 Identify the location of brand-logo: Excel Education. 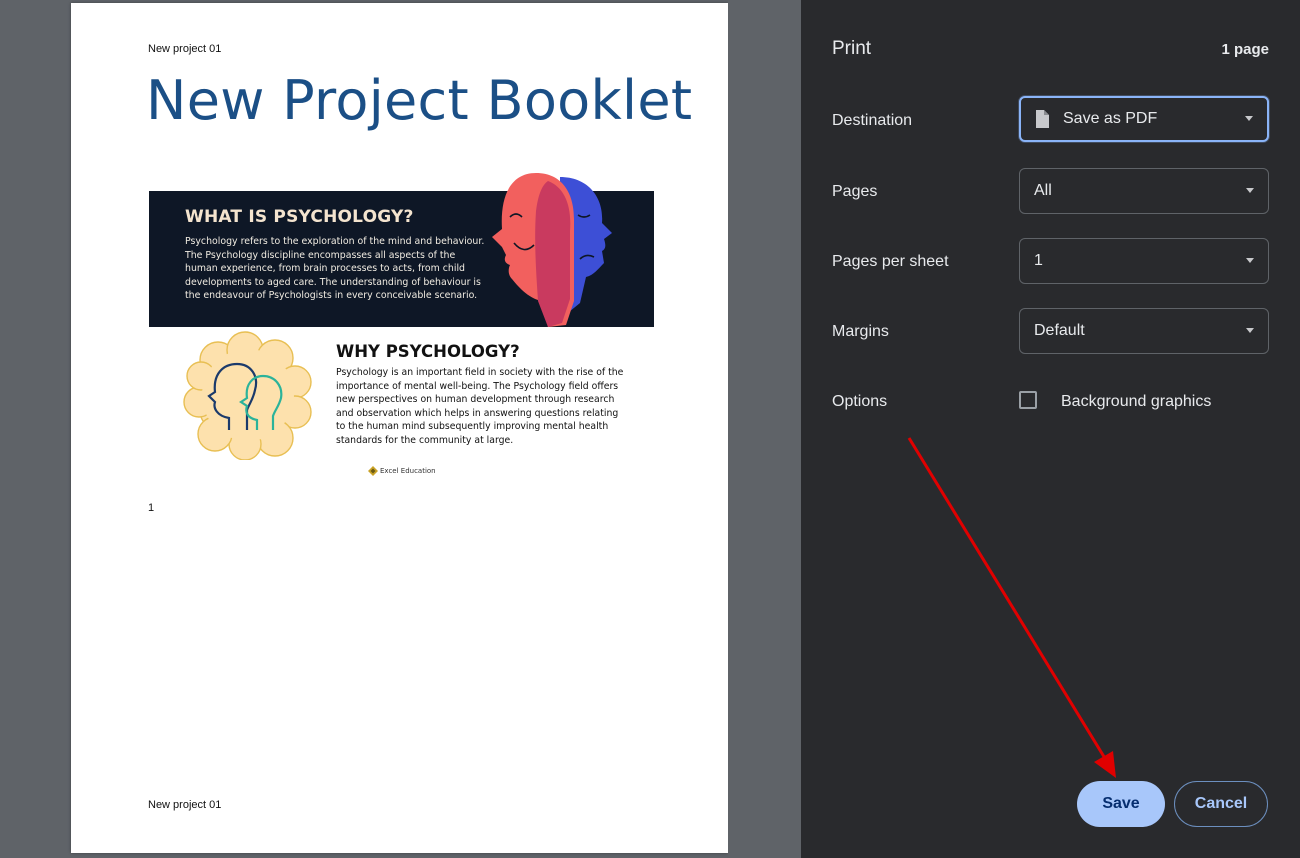
(402, 471).